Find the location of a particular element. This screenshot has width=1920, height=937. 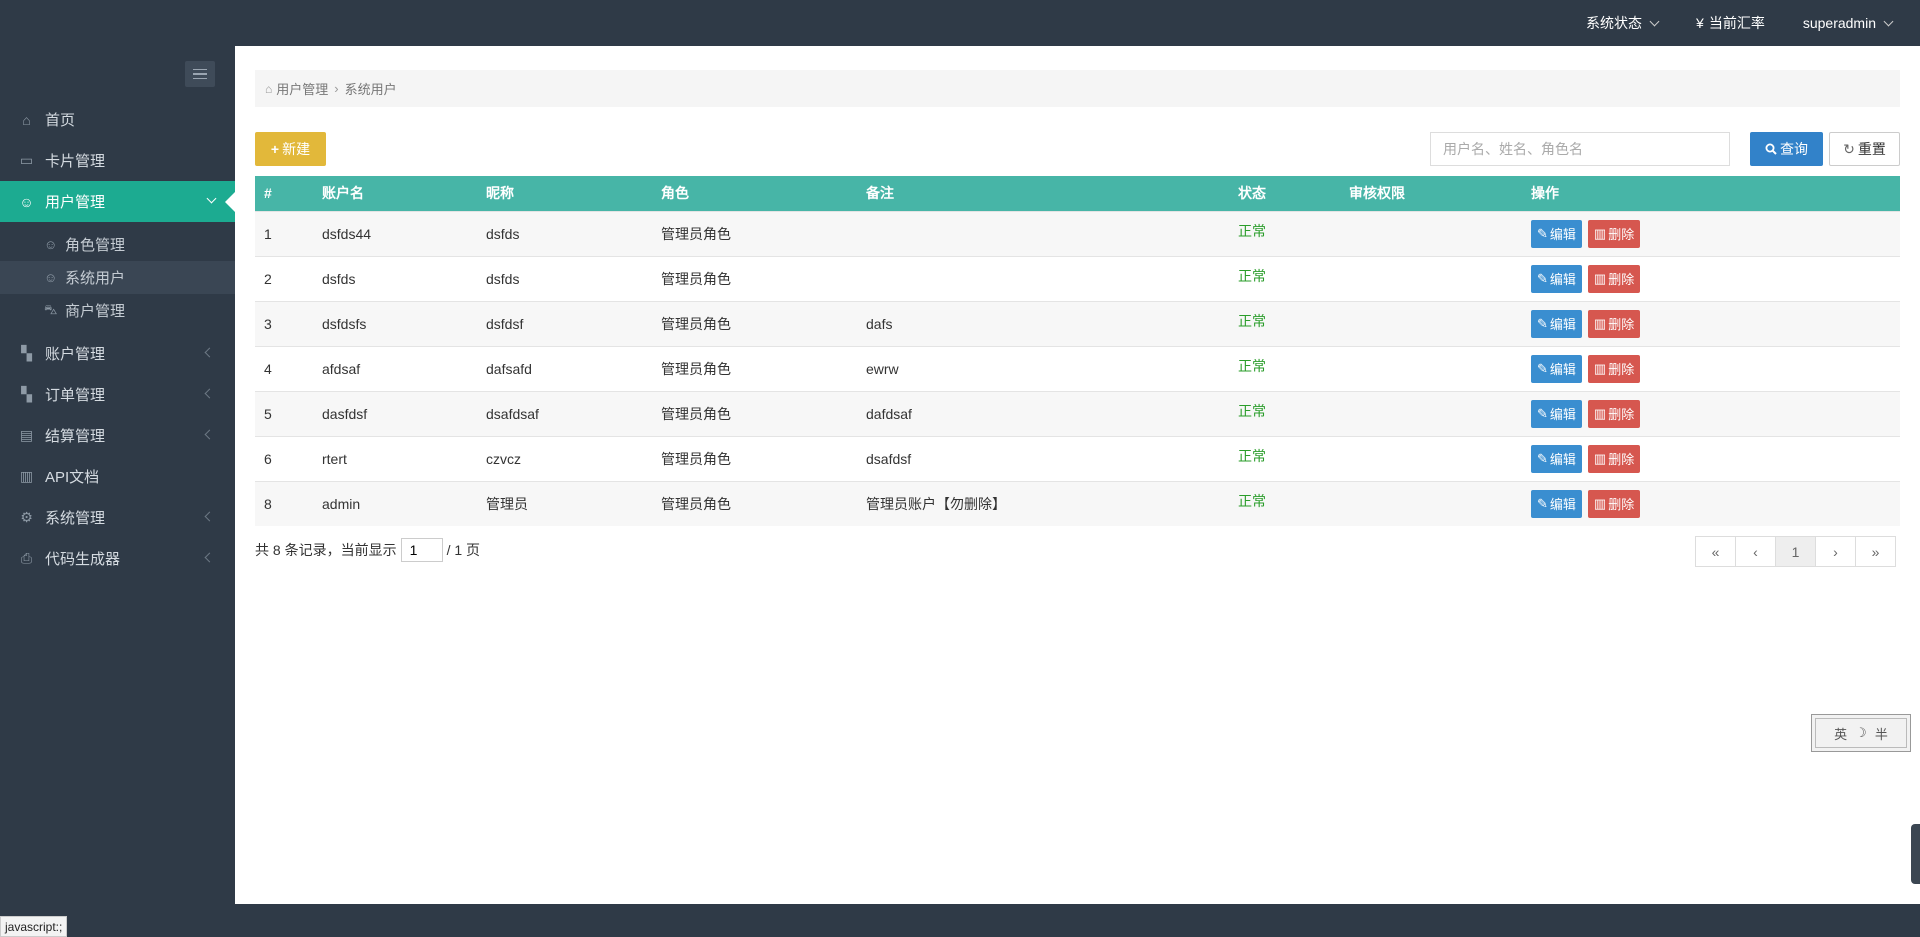

sidebar-item-order: ▚ 订单管理 is located at coordinates (117, 394).